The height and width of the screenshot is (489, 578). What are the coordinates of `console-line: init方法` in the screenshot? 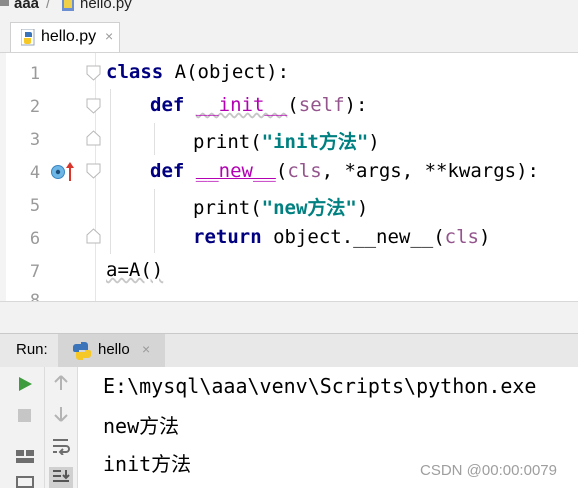 It's located at (147, 464).